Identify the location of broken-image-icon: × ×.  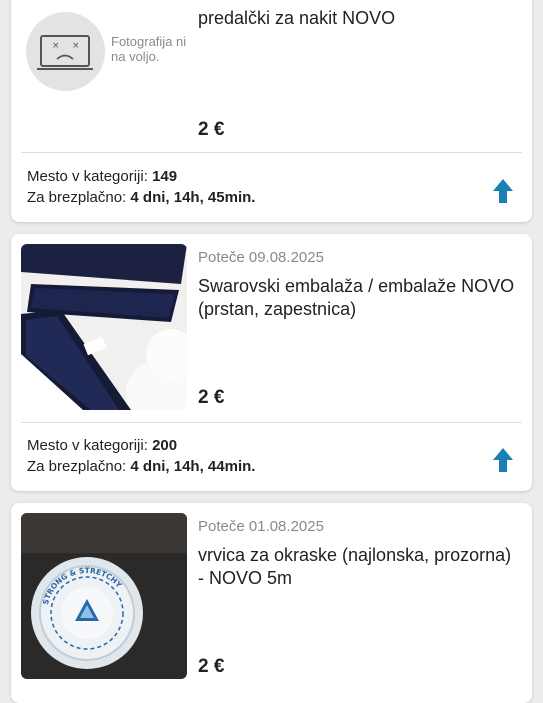
(65, 52).